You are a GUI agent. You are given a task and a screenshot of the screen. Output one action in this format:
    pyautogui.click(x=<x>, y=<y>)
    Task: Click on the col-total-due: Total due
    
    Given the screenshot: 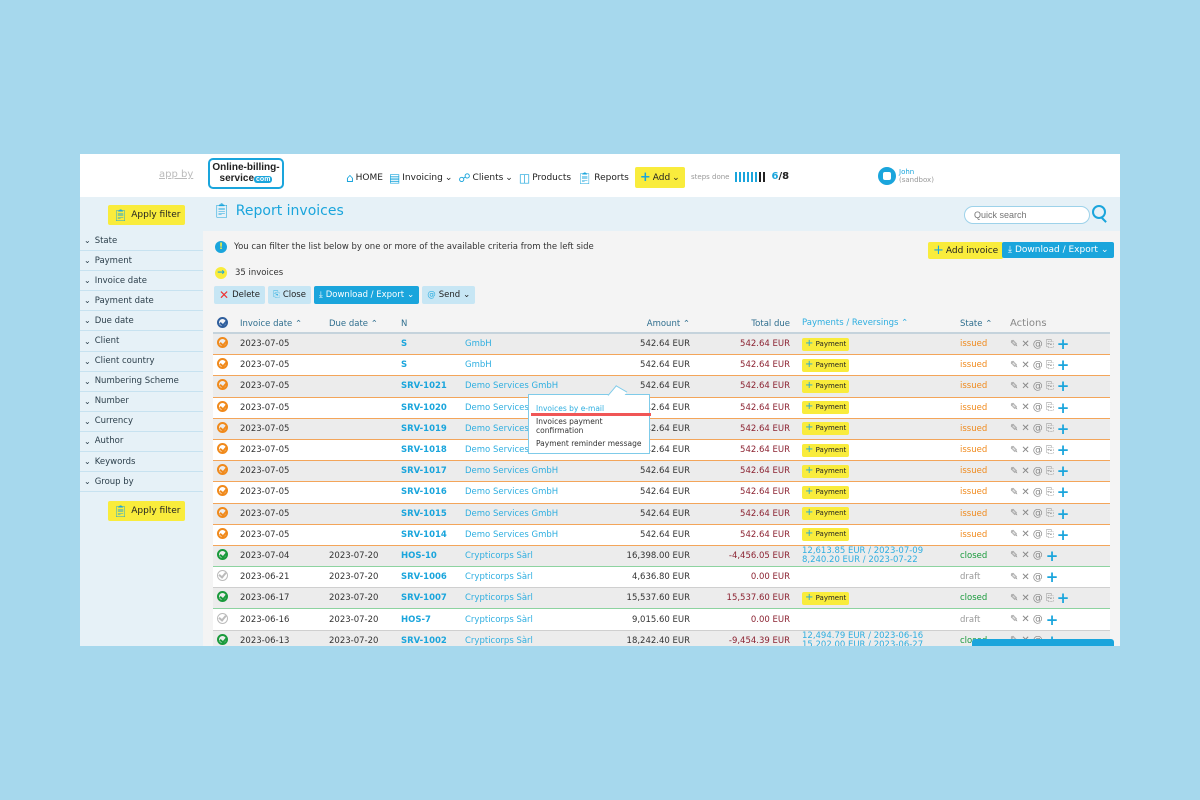 What is the action you would take?
    pyautogui.click(x=740, y=324)
    